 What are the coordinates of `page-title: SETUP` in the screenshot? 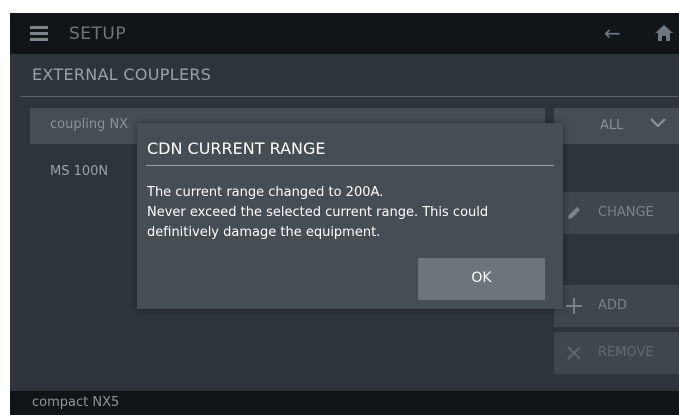 It's located at (98, 34).